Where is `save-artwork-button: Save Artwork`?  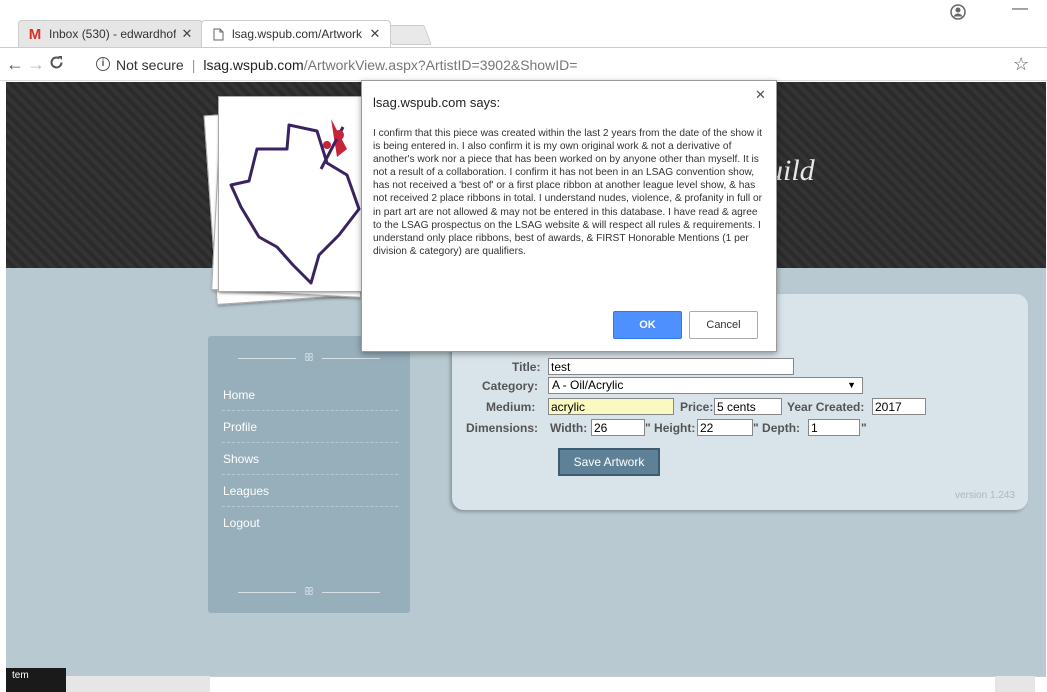 save-artwork-button: Save Artwork is located at coordinates (609, 462).